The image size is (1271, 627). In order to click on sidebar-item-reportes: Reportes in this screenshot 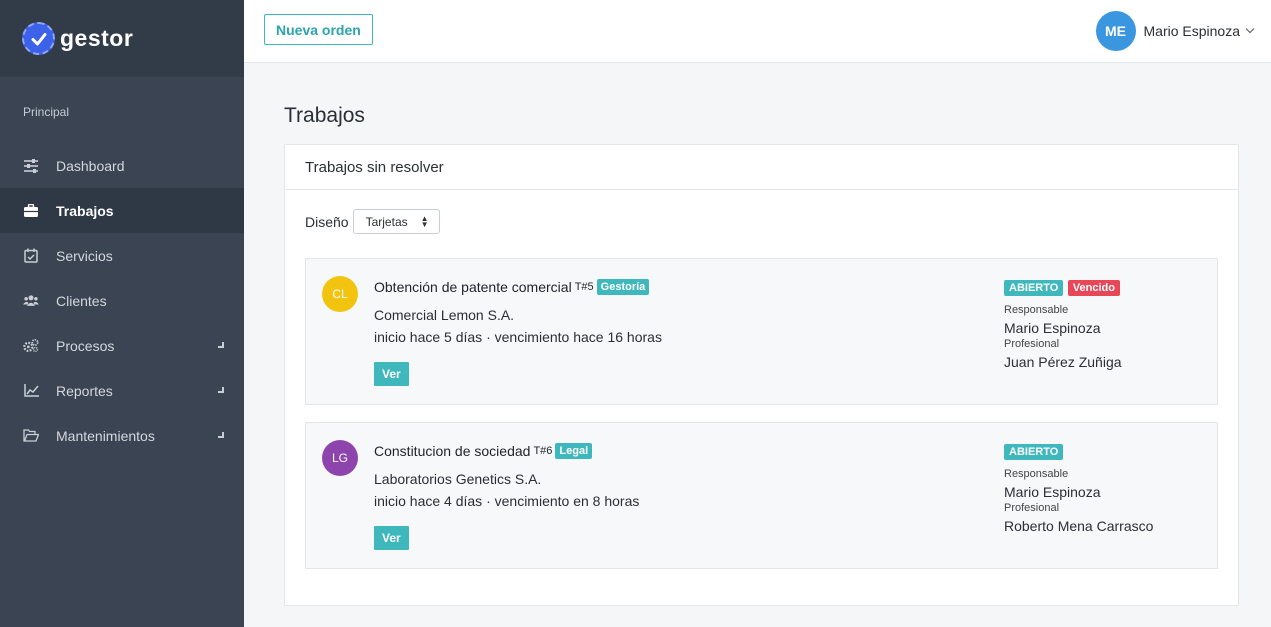, I will do `click(122, 390)`.